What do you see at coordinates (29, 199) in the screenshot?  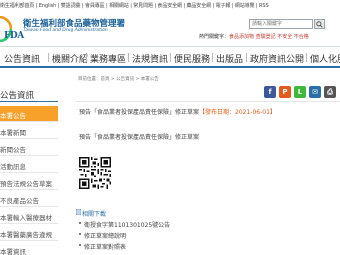 I see `sidebar-item-defective-products: 不良產品公告` at bounding box center [29, 199].